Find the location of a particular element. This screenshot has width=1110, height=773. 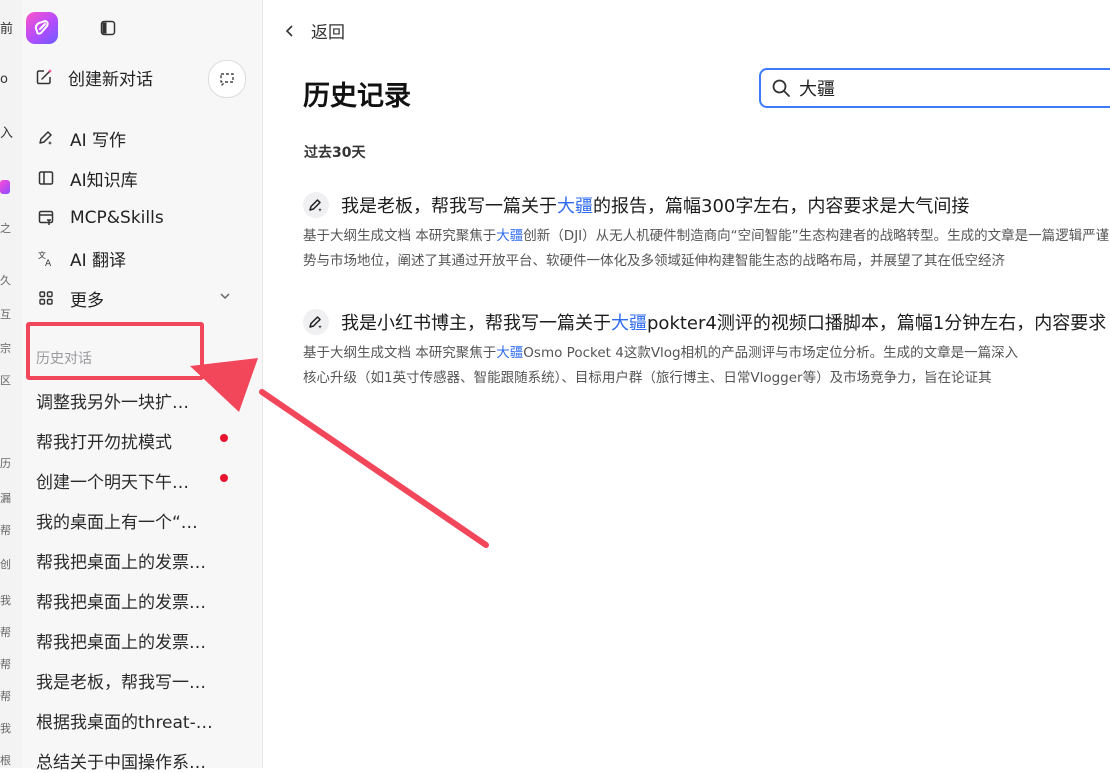

new-chat-label: 创建新对话 is located at coordinates (110, 79).